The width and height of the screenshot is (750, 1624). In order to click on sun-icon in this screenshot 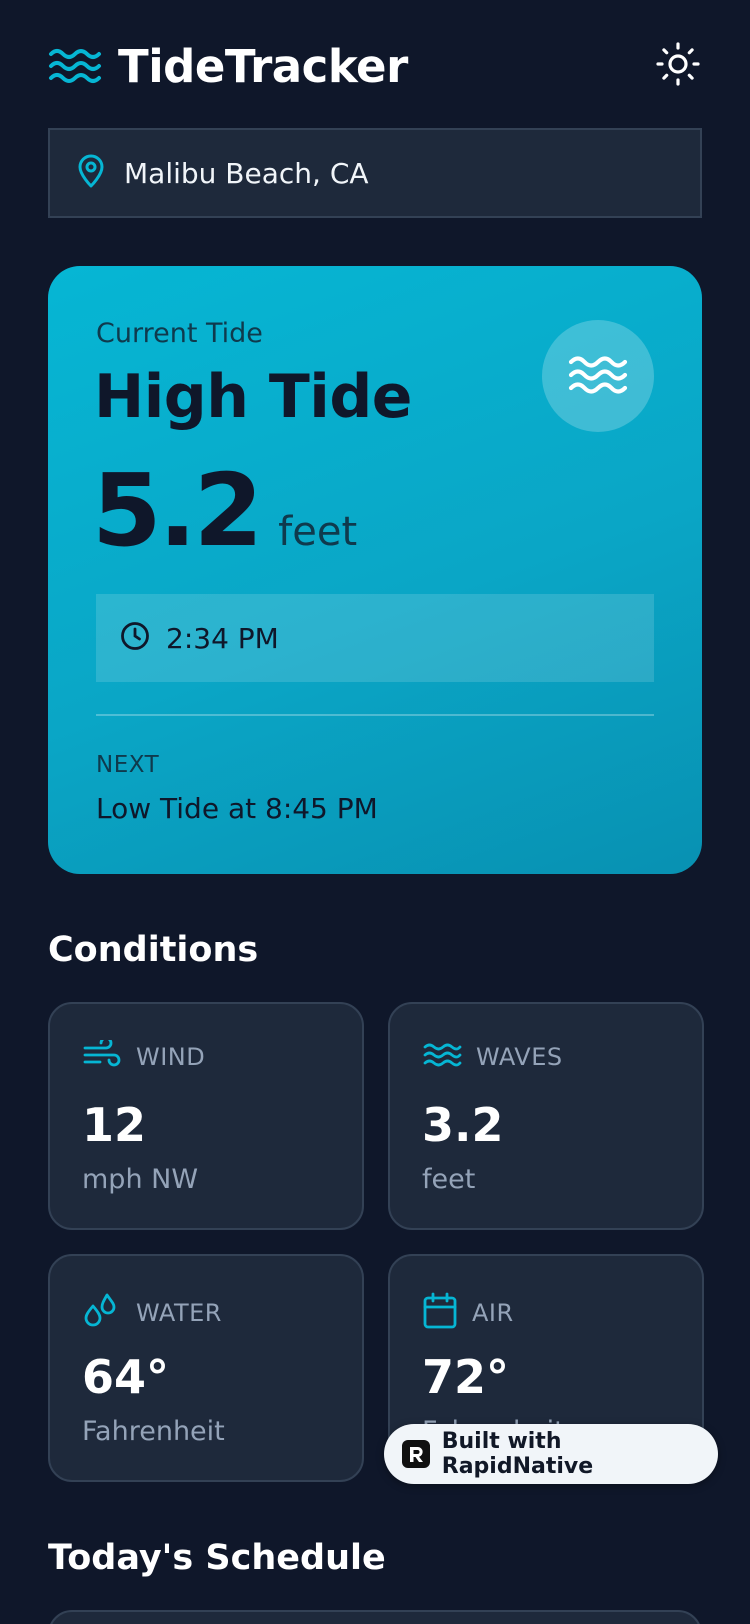, I will do `click(678, 66)`.